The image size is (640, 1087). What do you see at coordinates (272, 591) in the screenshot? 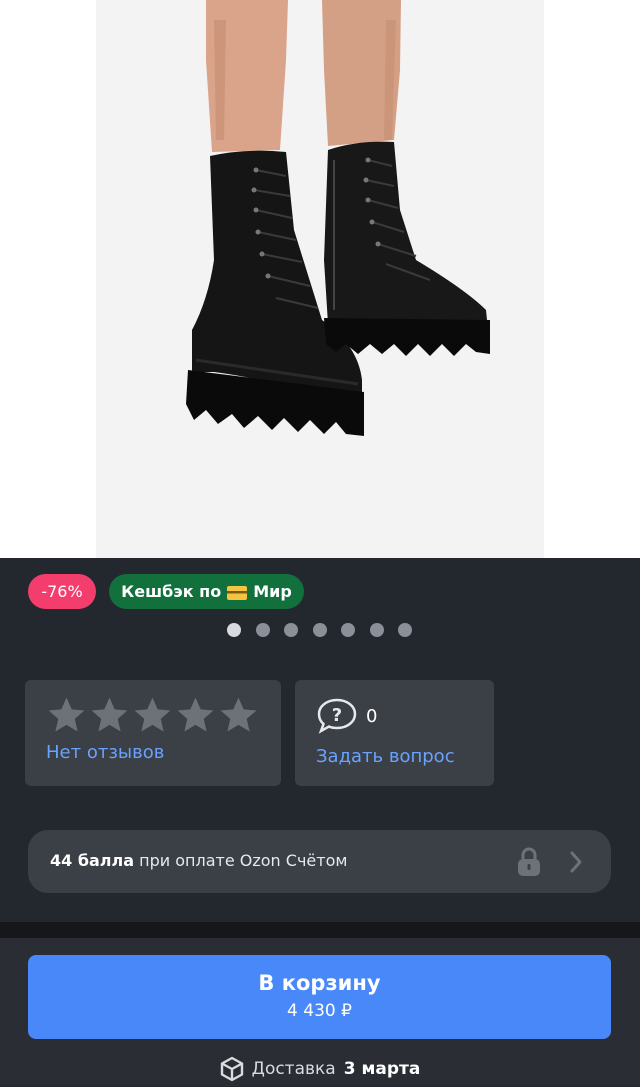
I see `cashback-label-suffix: Мир` at bounding box center [272, 591].